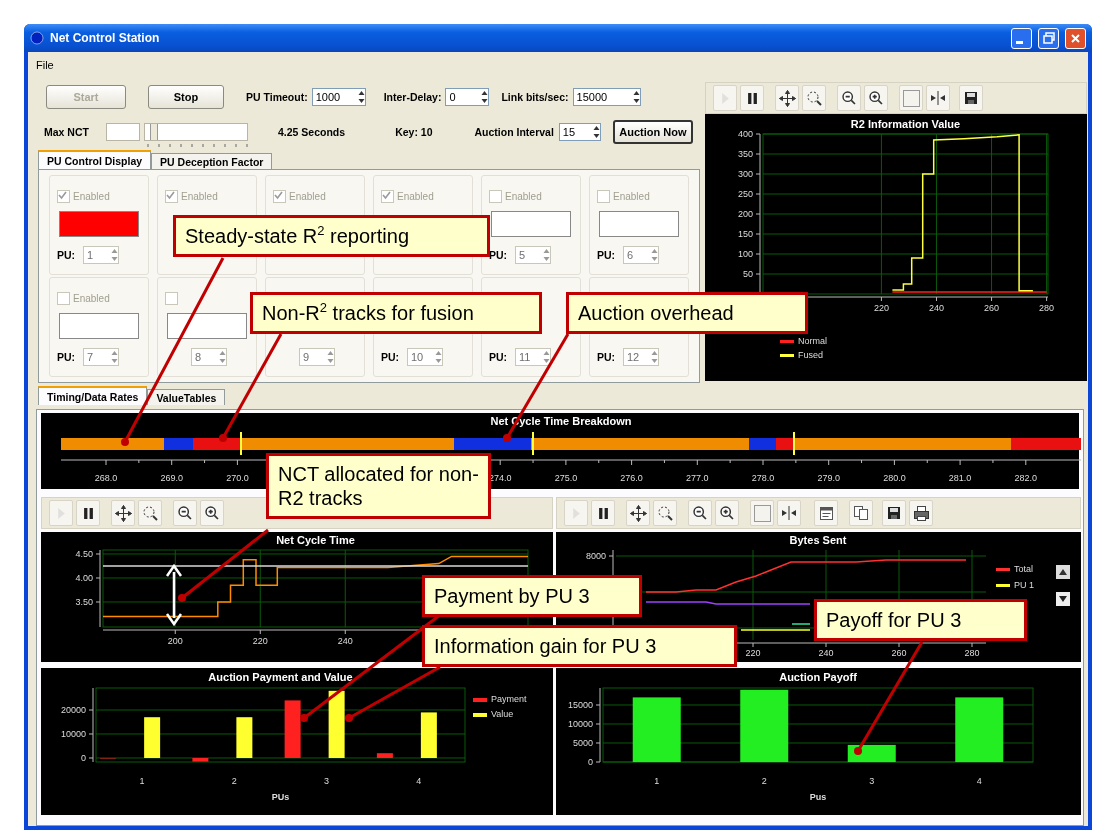 Image resolution: width=1104 pixels, height=837 pixels. What do you see at coordinates (123, 132) in the screenshot?
I see `input-field` at bounding box center [123, 132].